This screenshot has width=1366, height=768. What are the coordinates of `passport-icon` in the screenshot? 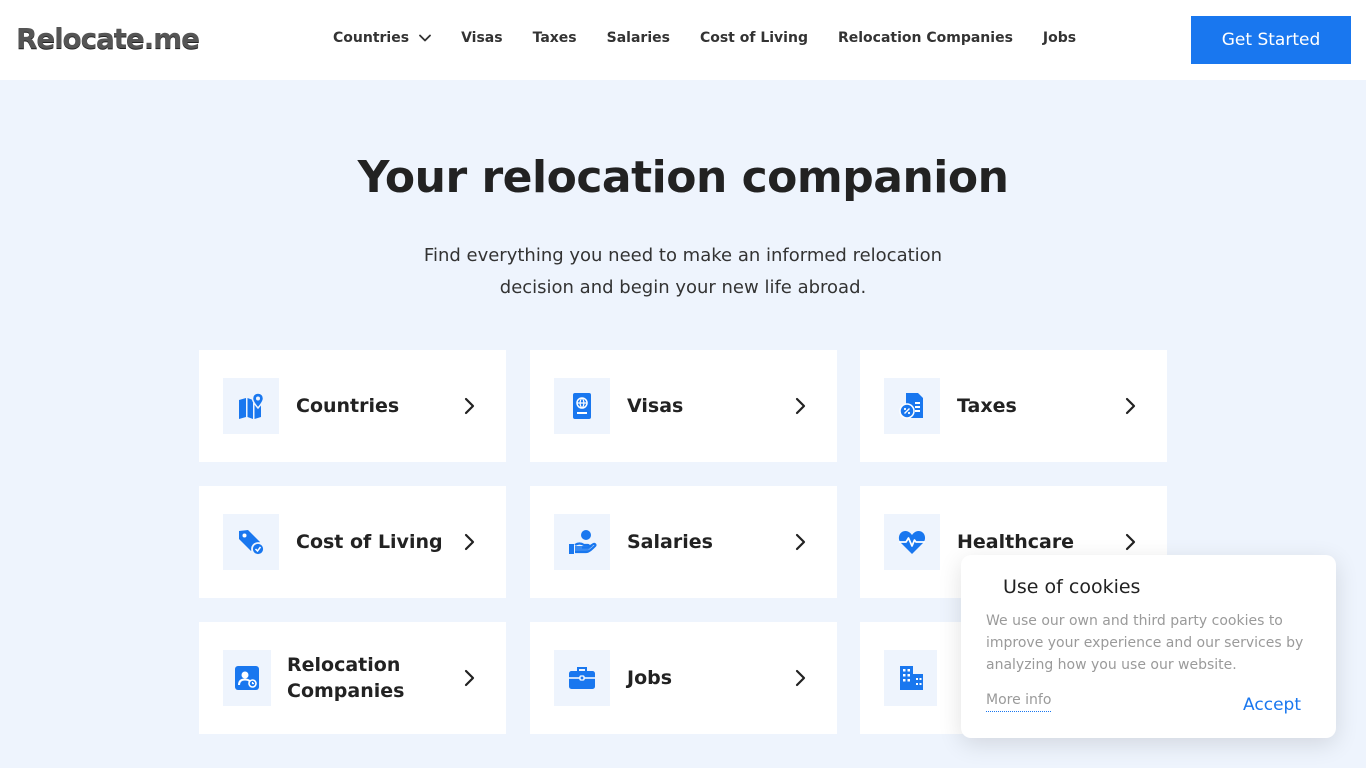 It's located at (582, 406).